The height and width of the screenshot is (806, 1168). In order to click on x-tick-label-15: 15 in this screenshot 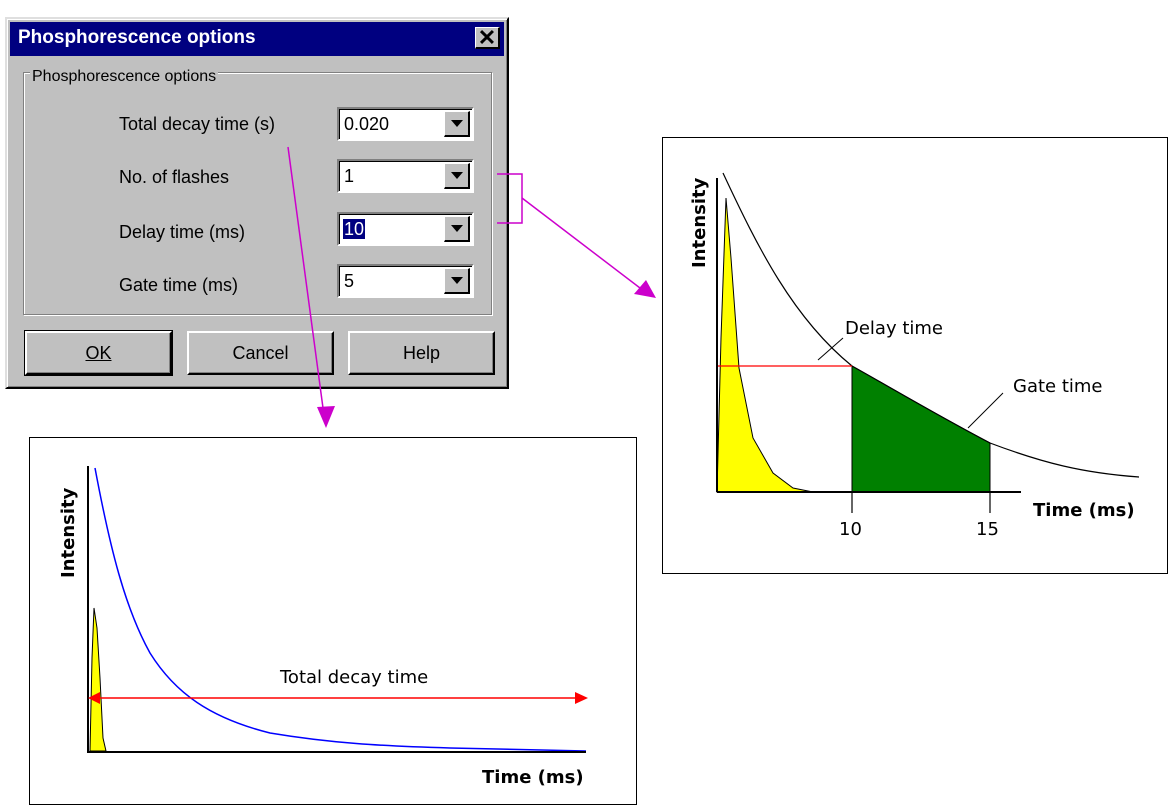, I will do `click(987, 529)`.